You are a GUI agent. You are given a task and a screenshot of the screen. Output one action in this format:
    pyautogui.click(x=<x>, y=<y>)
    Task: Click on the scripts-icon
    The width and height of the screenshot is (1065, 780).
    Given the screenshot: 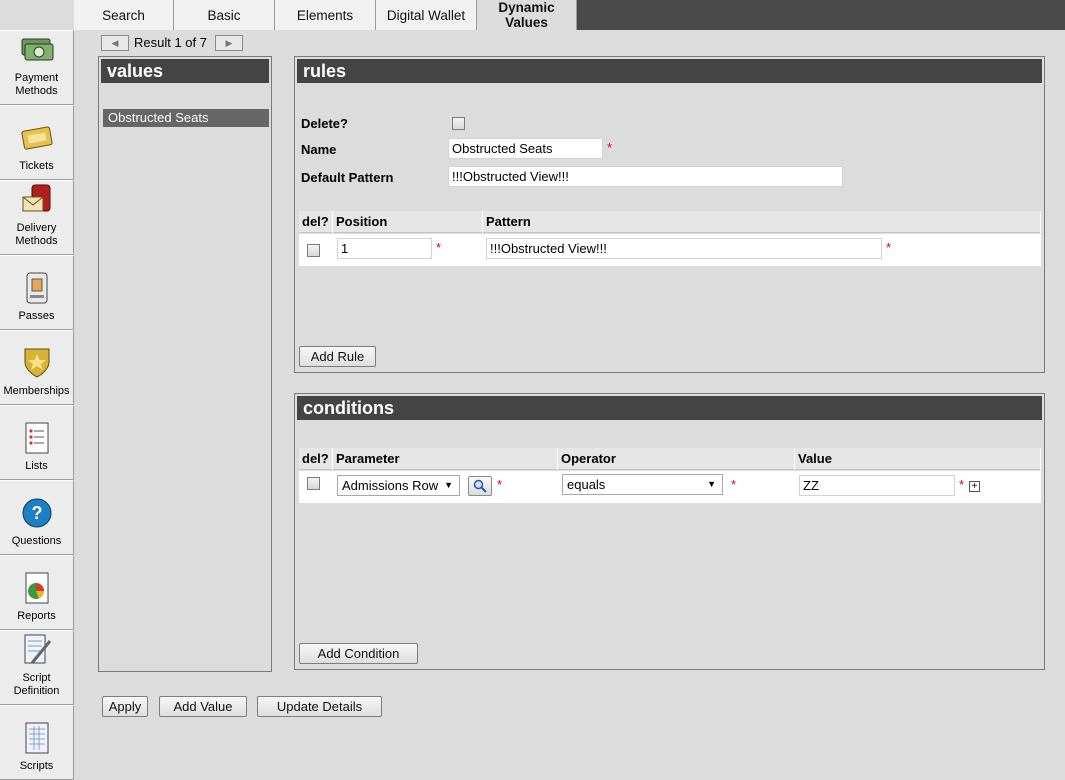 What is the action you would take?
    pyautogui.click(x=37, y=738)
    